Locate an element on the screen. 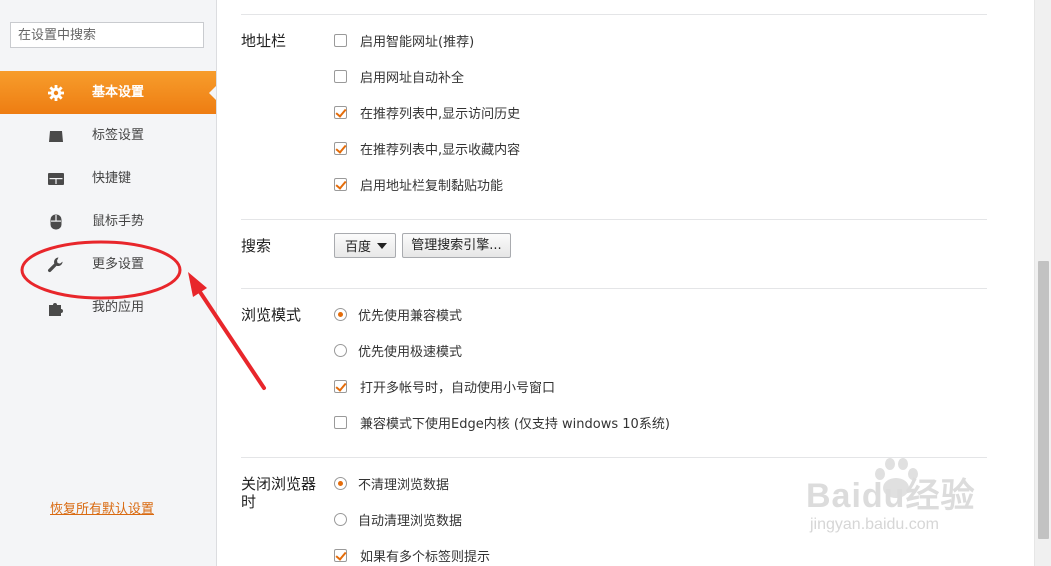 The width and height of the screenshot is (1051, 566). vertical-scrollbar is located at coordinates (1042, 283).